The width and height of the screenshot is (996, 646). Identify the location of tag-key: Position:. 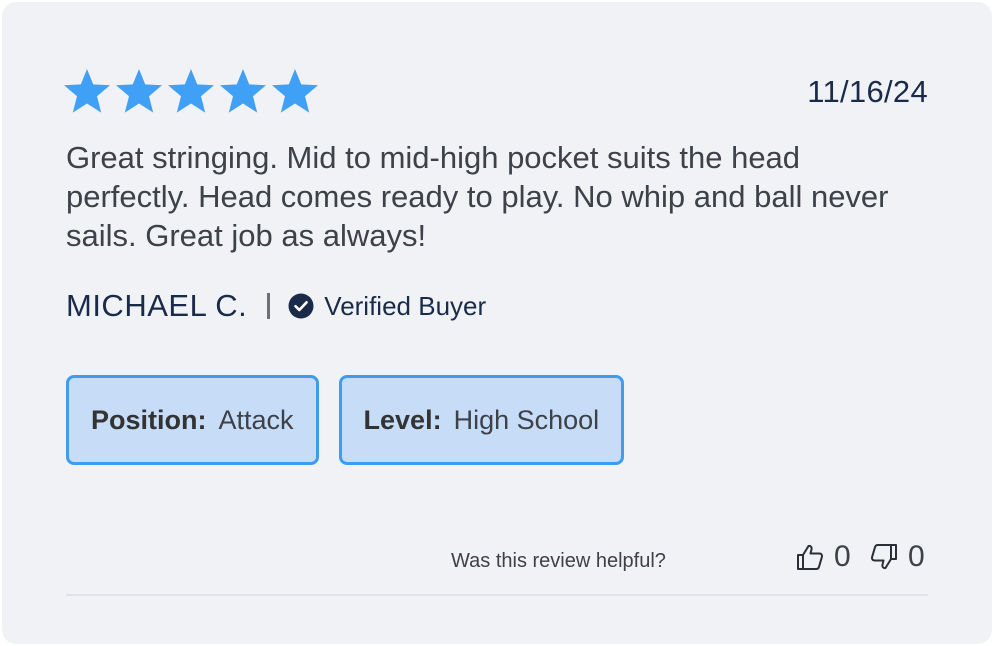
(149, 419).